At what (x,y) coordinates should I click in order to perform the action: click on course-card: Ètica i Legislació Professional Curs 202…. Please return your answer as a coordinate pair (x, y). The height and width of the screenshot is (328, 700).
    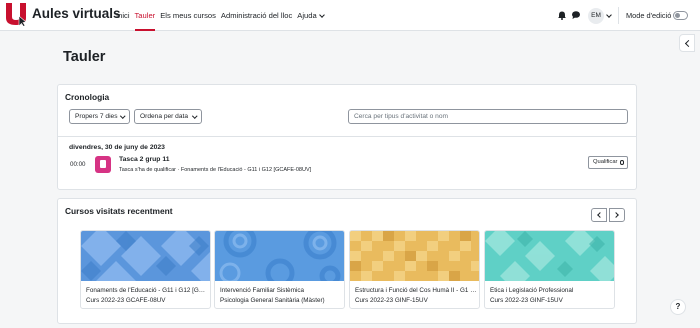
    Looking at the image, I should click on (549, 269).